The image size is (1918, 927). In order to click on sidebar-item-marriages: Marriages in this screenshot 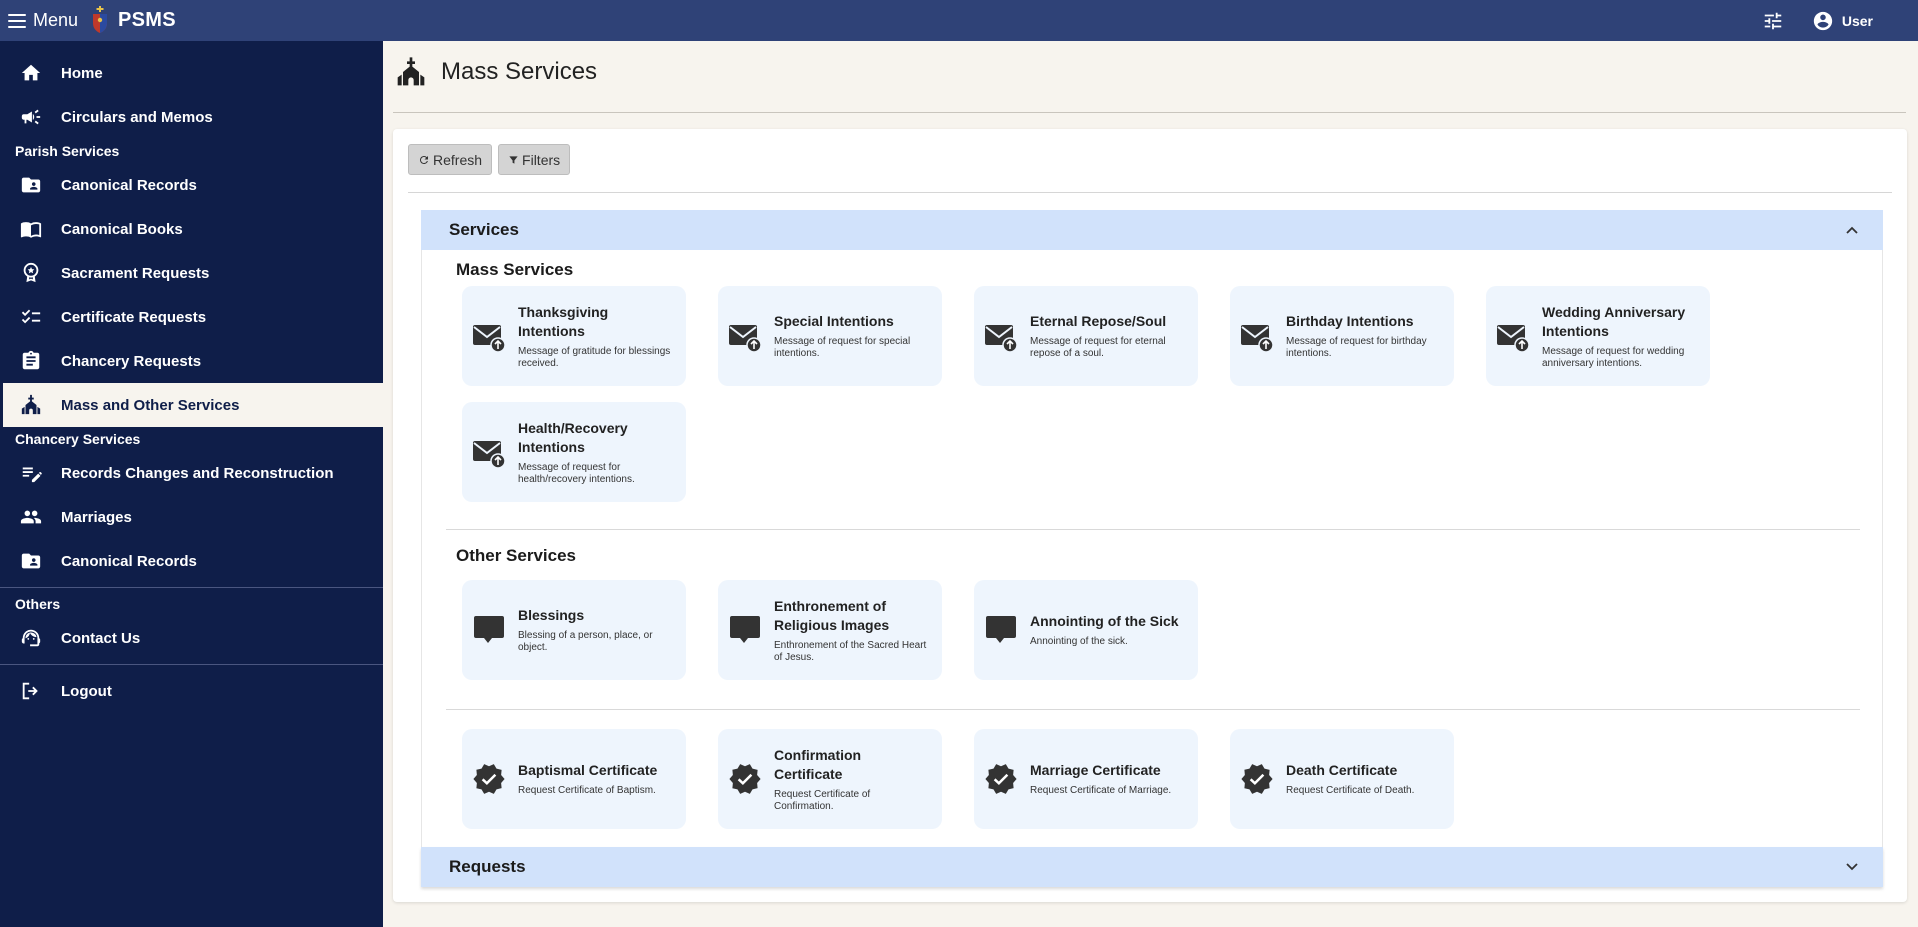, I will do `click(191, 517)`.